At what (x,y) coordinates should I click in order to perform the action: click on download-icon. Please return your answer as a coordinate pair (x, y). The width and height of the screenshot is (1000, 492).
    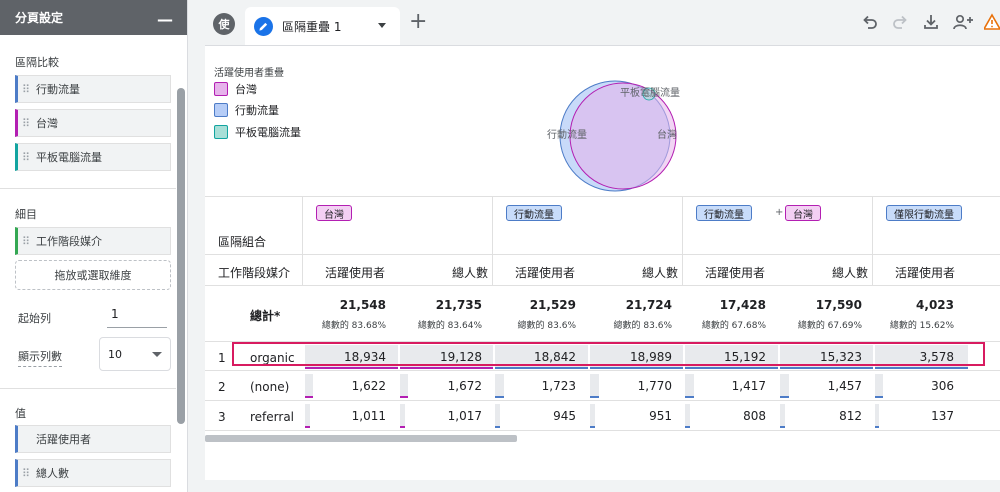
    Looking at the image, I should click on (931, 22).